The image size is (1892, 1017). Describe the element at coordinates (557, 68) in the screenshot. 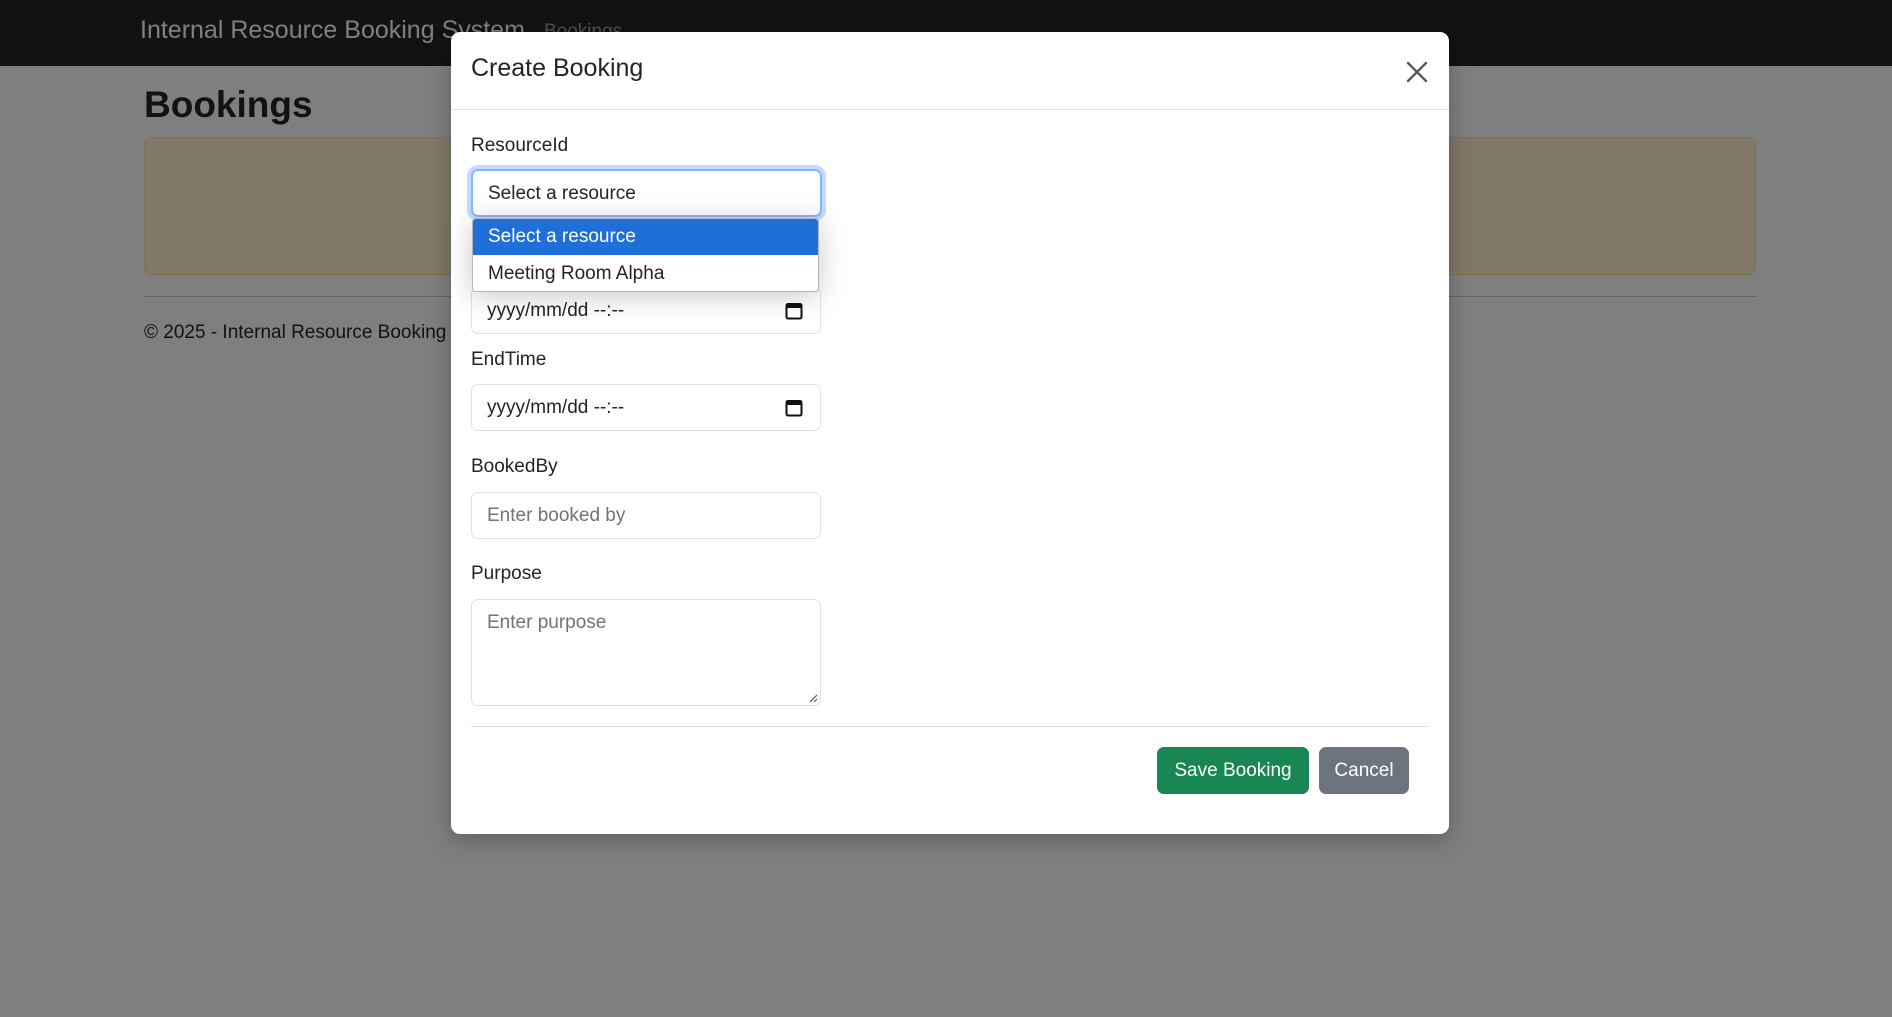

I see `modal-title: Create Booking` at that location.